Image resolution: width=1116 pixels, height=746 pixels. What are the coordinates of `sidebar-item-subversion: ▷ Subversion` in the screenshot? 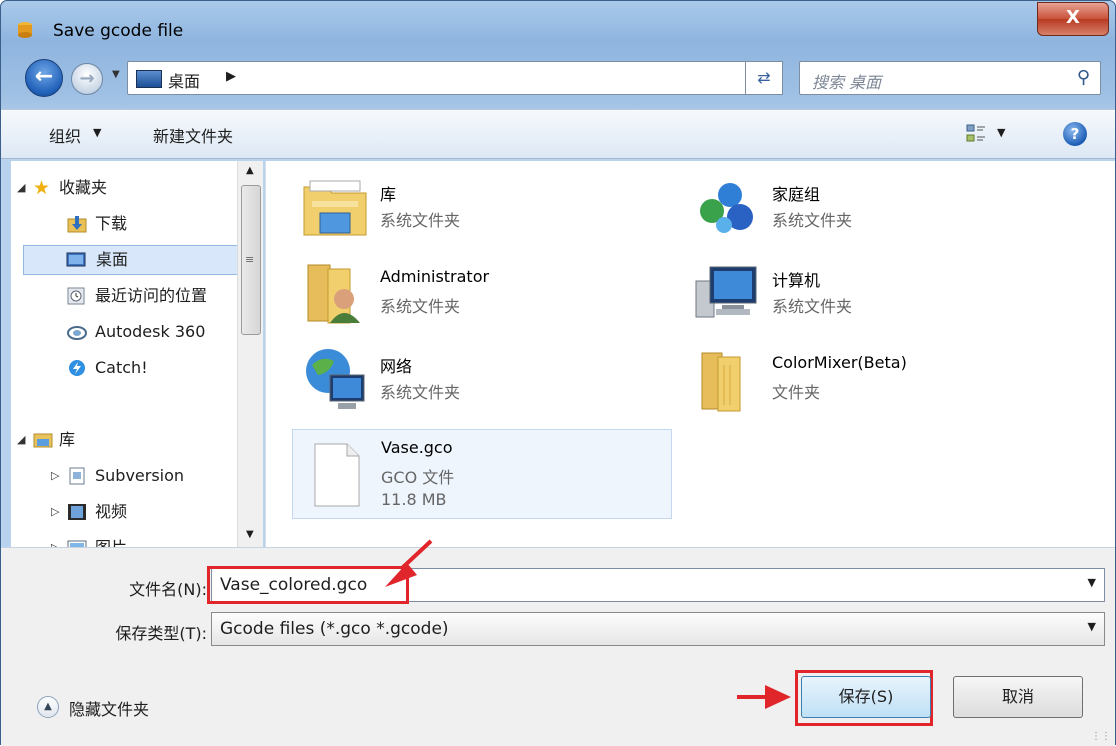 It's located at (148, 476).